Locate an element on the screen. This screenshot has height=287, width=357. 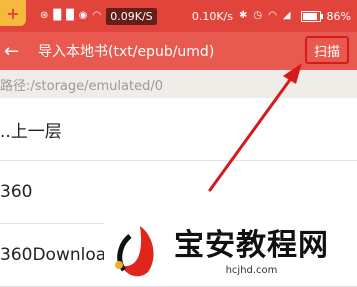
battery-icon is located at coordinates (311, 16).